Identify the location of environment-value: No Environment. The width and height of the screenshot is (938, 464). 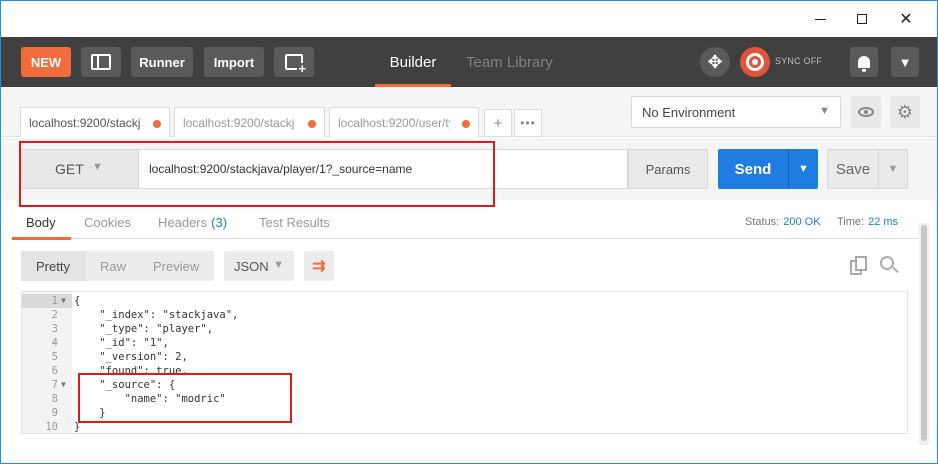
(689, 112).